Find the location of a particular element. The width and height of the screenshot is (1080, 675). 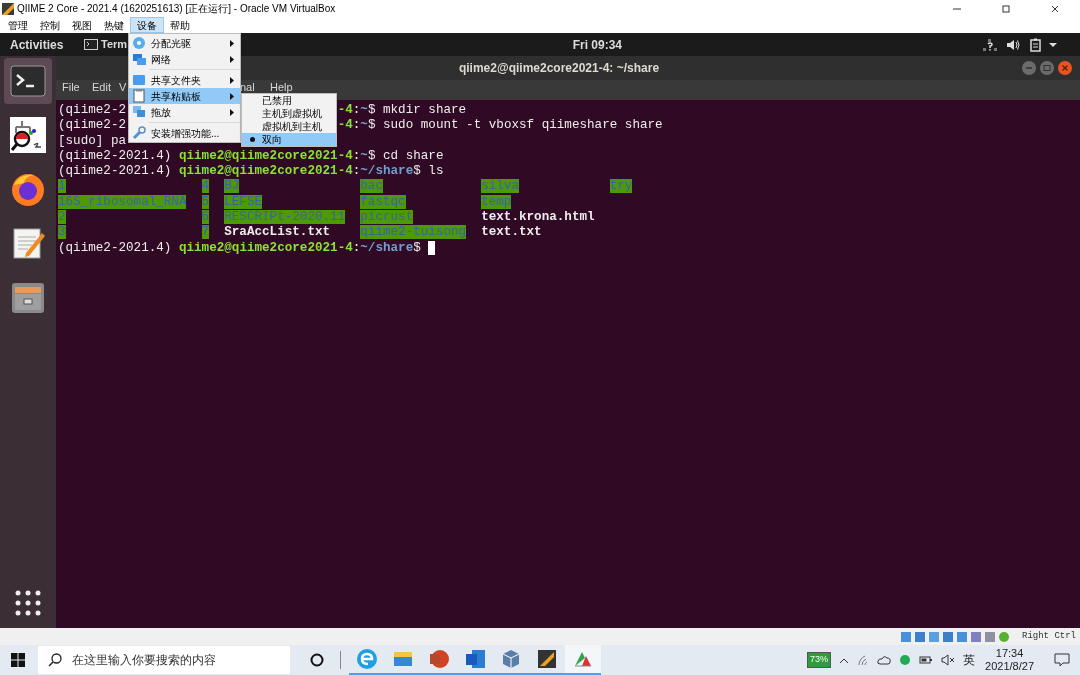

terminal-menu-item: nal is located at coordinates (255, 87).